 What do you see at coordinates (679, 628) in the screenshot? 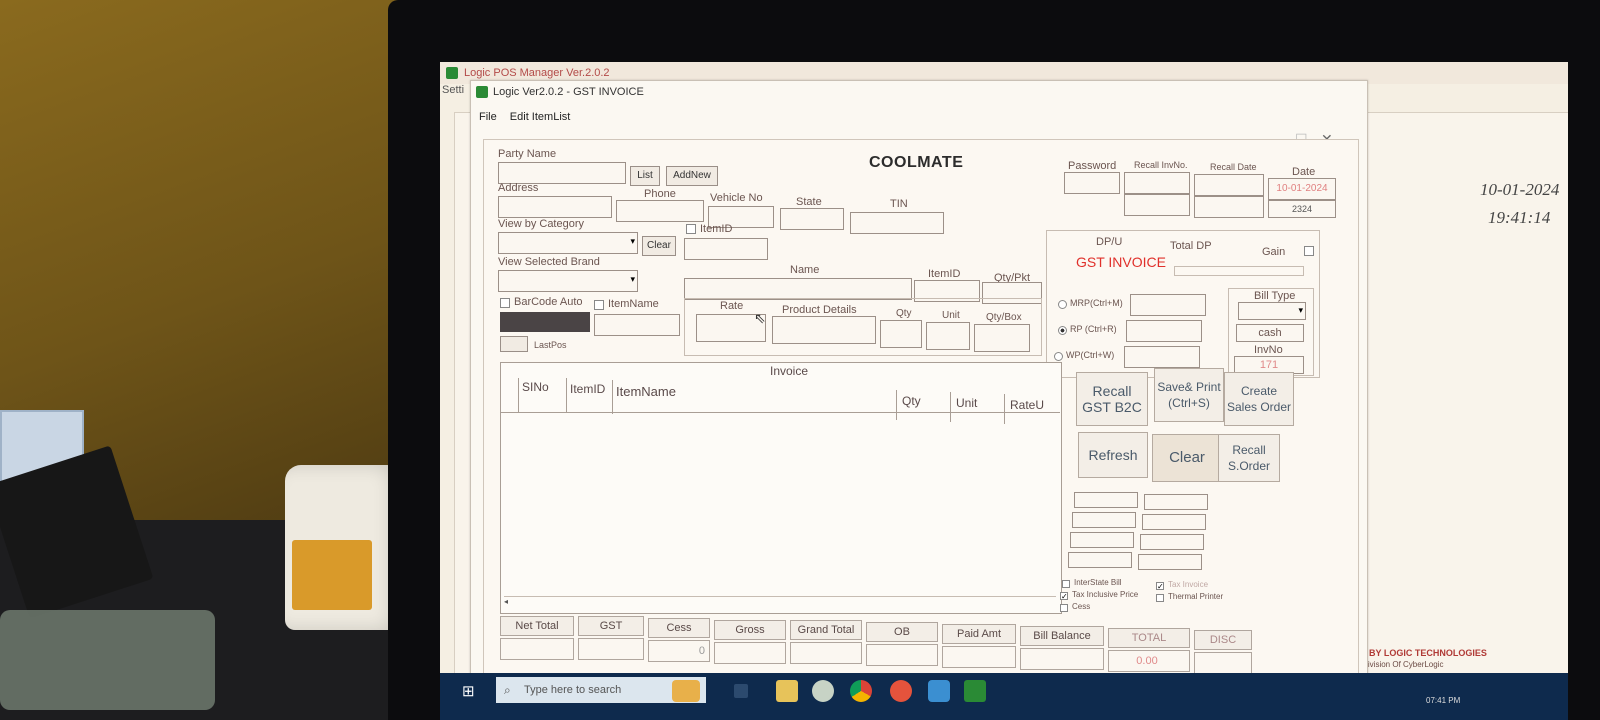
I see `cess-total-label: Cess` at bounding box center [679, 628].